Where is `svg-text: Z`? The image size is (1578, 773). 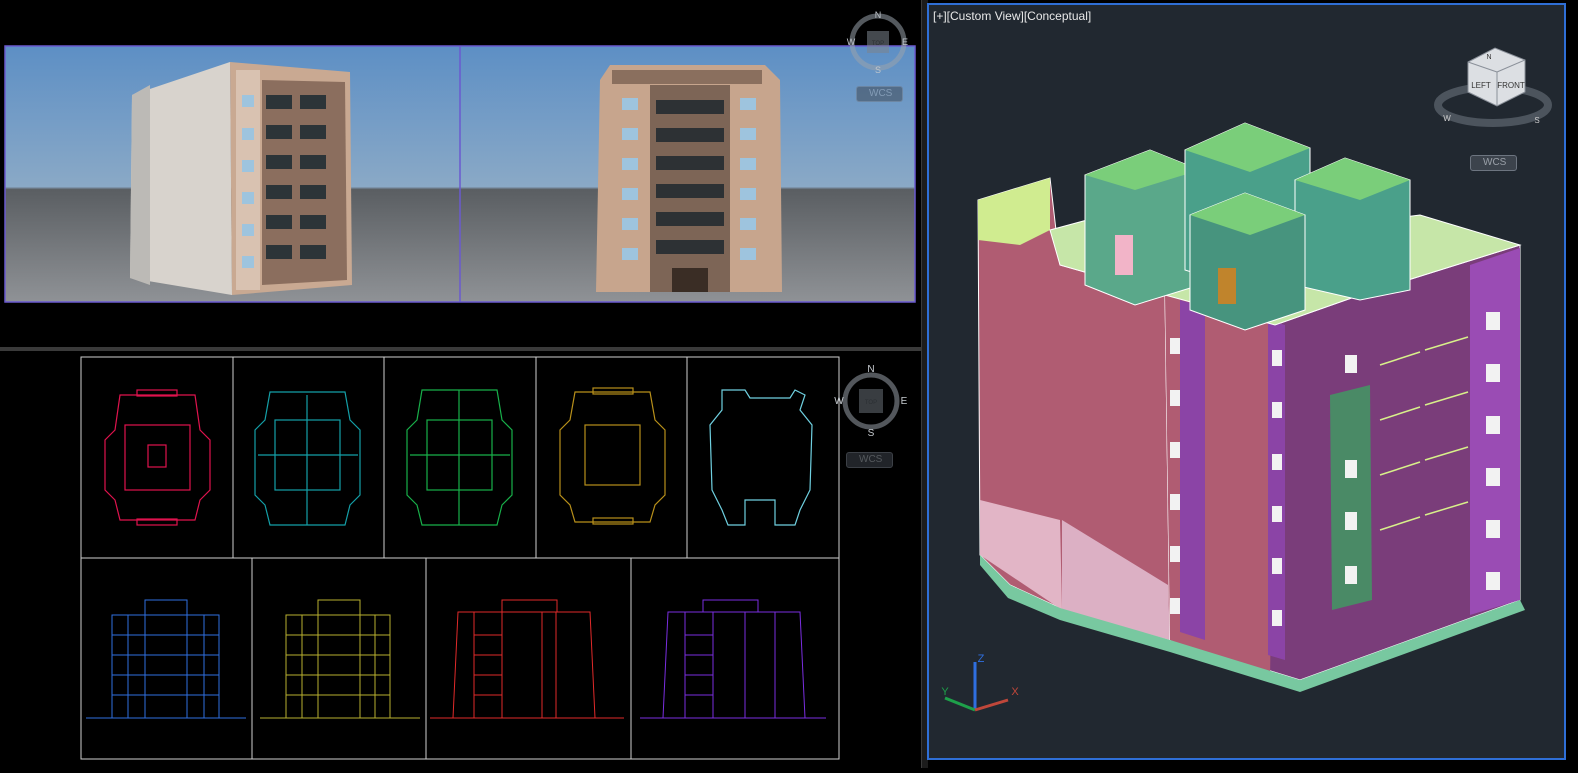 svg-text: Z is located at coordinates (981, 659).